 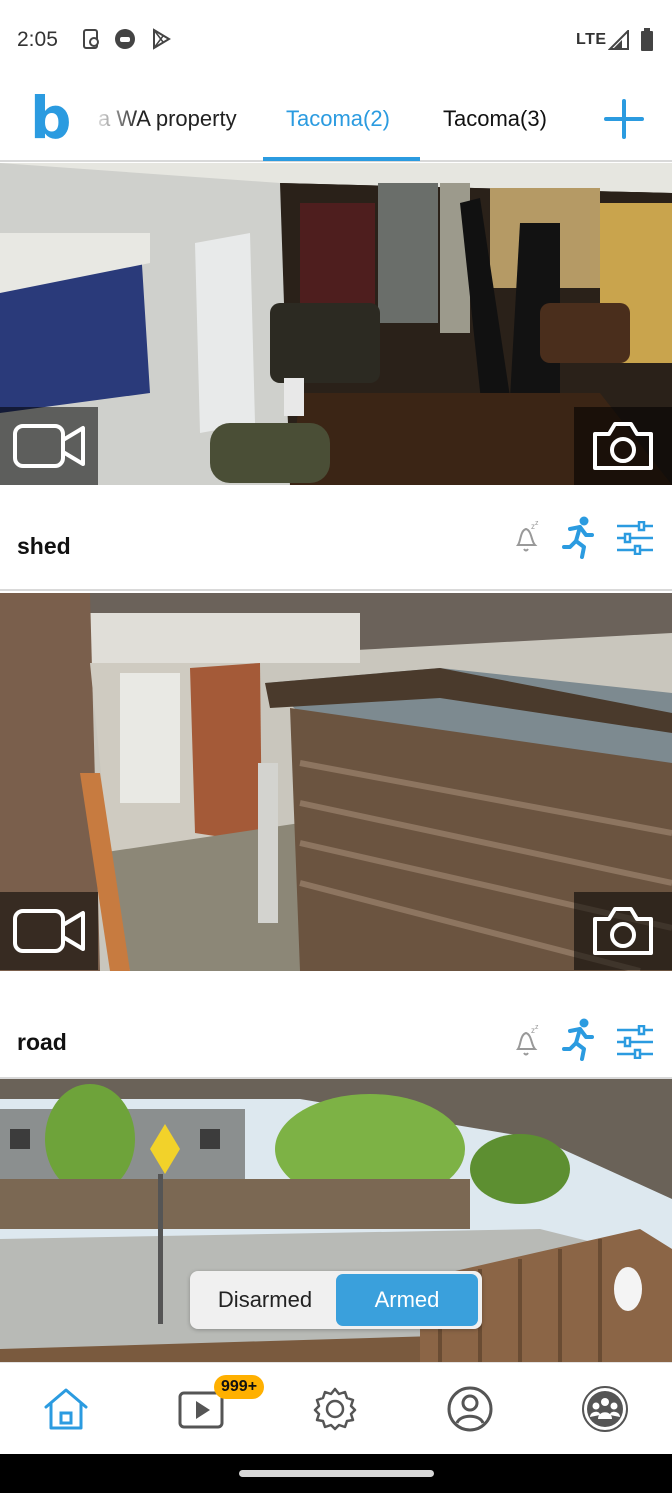 What do you see at coordinates (605, 1409) in the screenshot?
I see `community-icon` at bounding box center [605, 1409].